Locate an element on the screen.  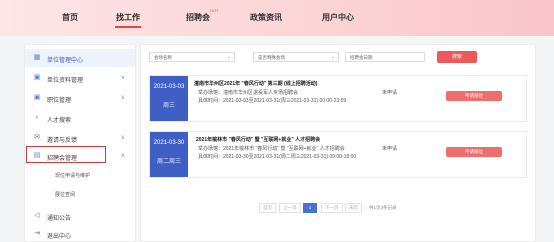
pager-prev-button: 上一页 is located at coordinates (290, 208).